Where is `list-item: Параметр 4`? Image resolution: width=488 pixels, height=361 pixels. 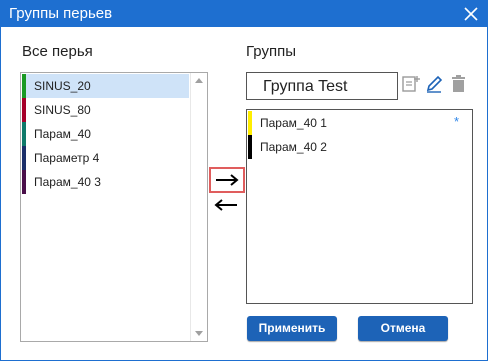 list-item: Параметр 4 is located at coordinates (105, 158).